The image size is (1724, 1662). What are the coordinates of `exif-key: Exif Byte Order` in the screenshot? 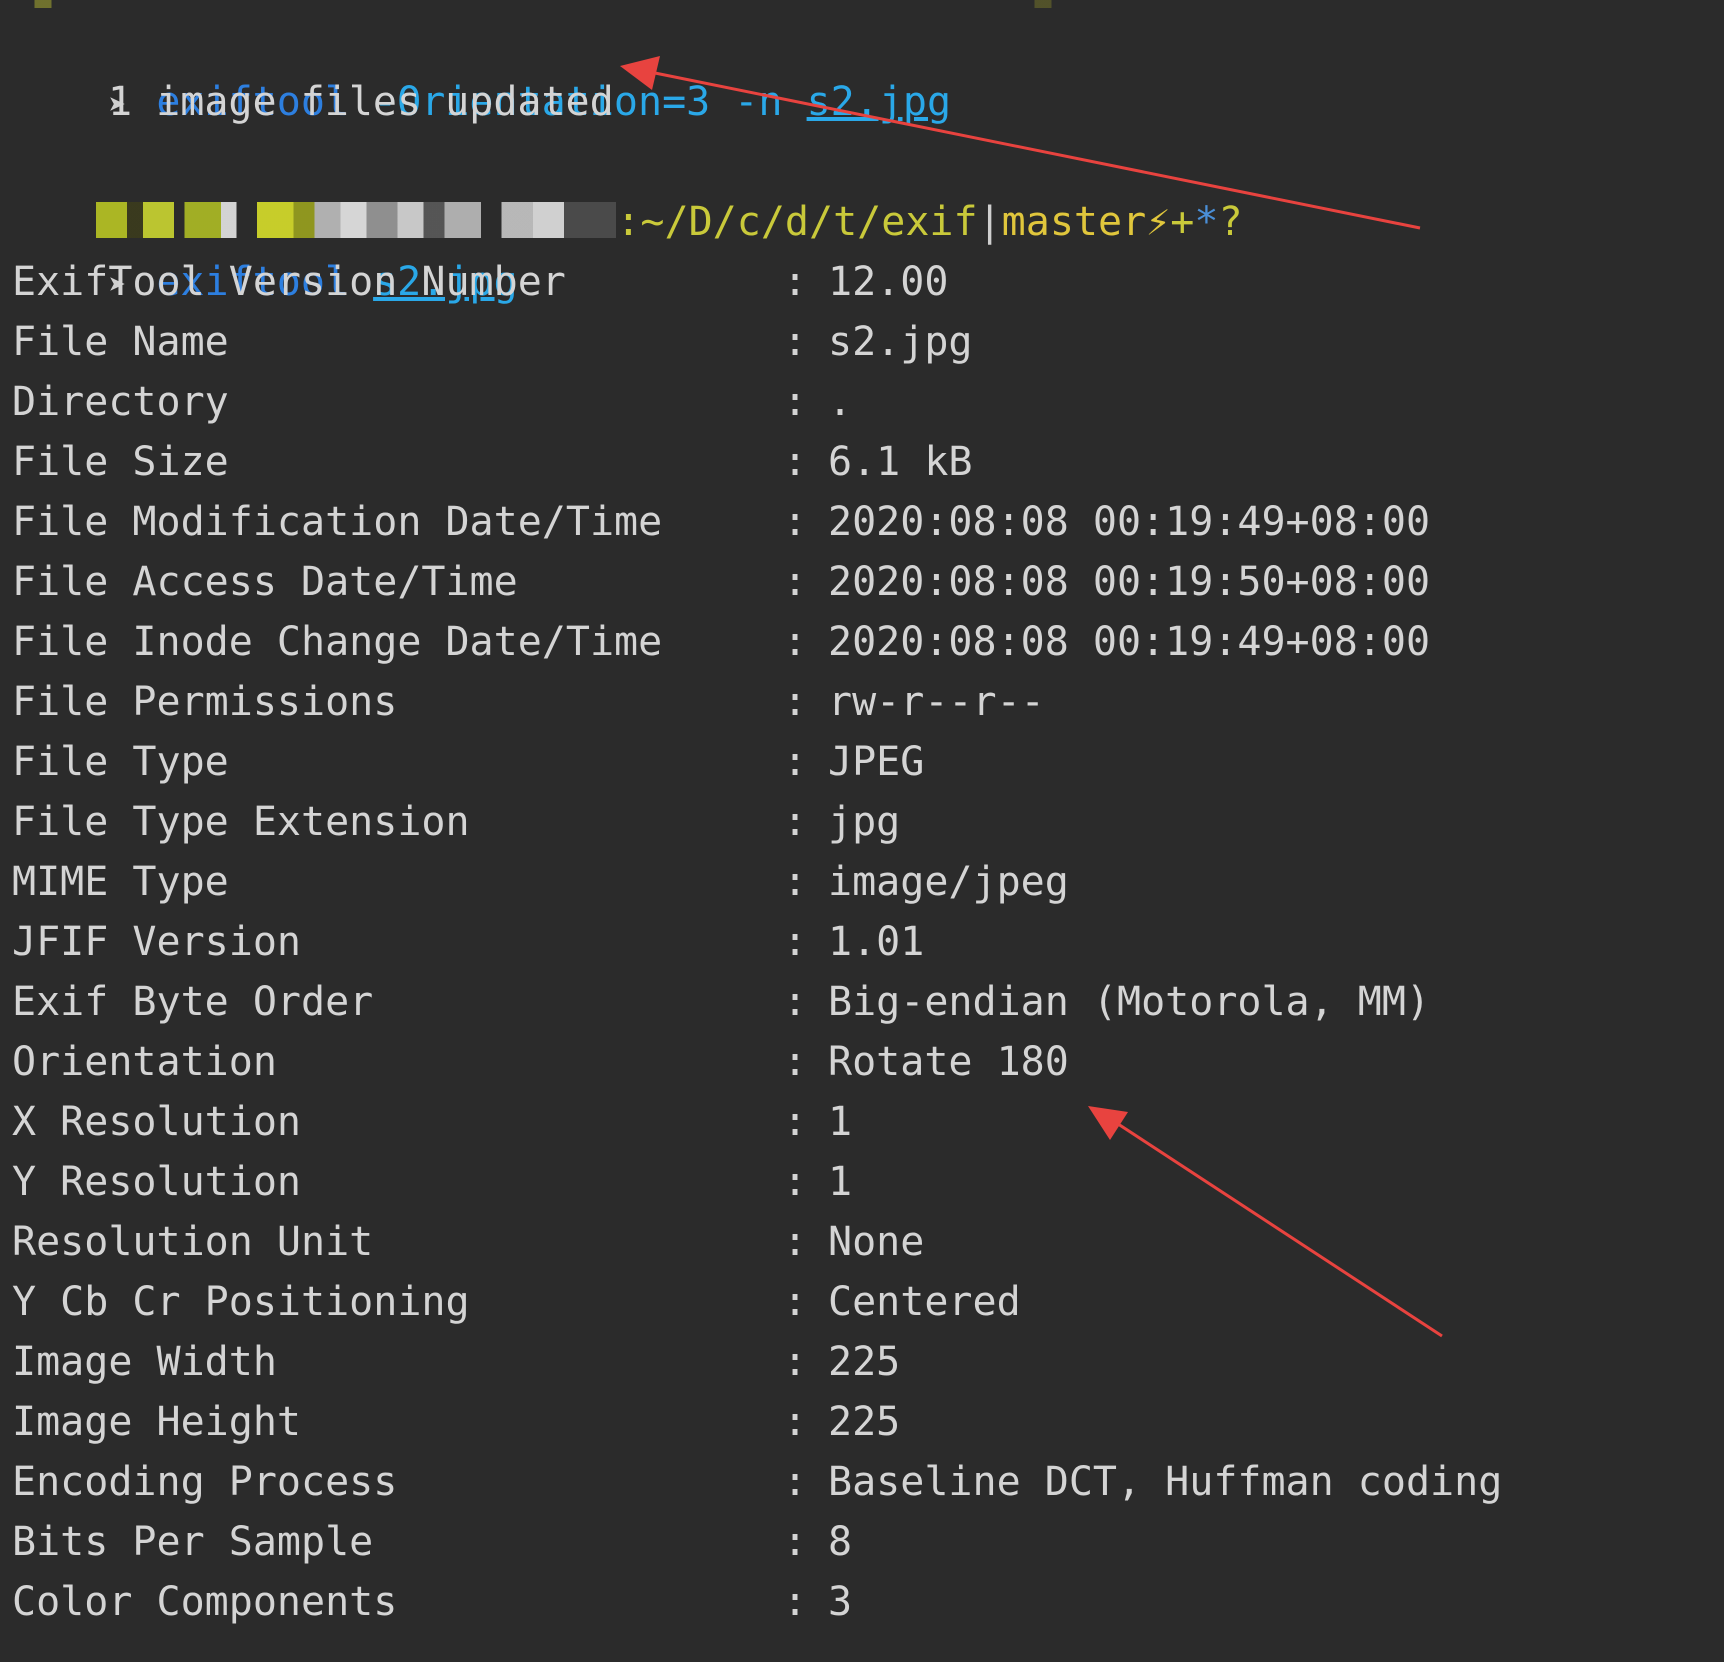 It's located at (193, 1002).